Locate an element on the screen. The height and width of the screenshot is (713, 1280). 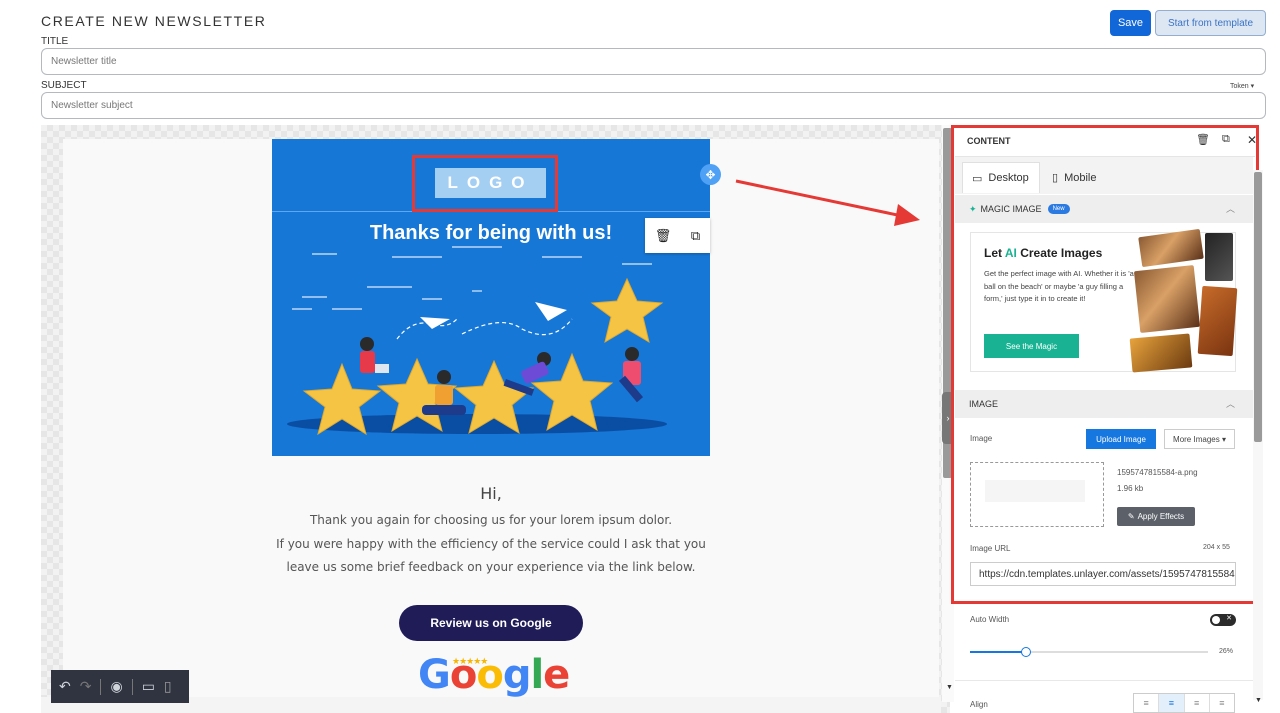
save-button: Save is located at coordinates (1130, 23).